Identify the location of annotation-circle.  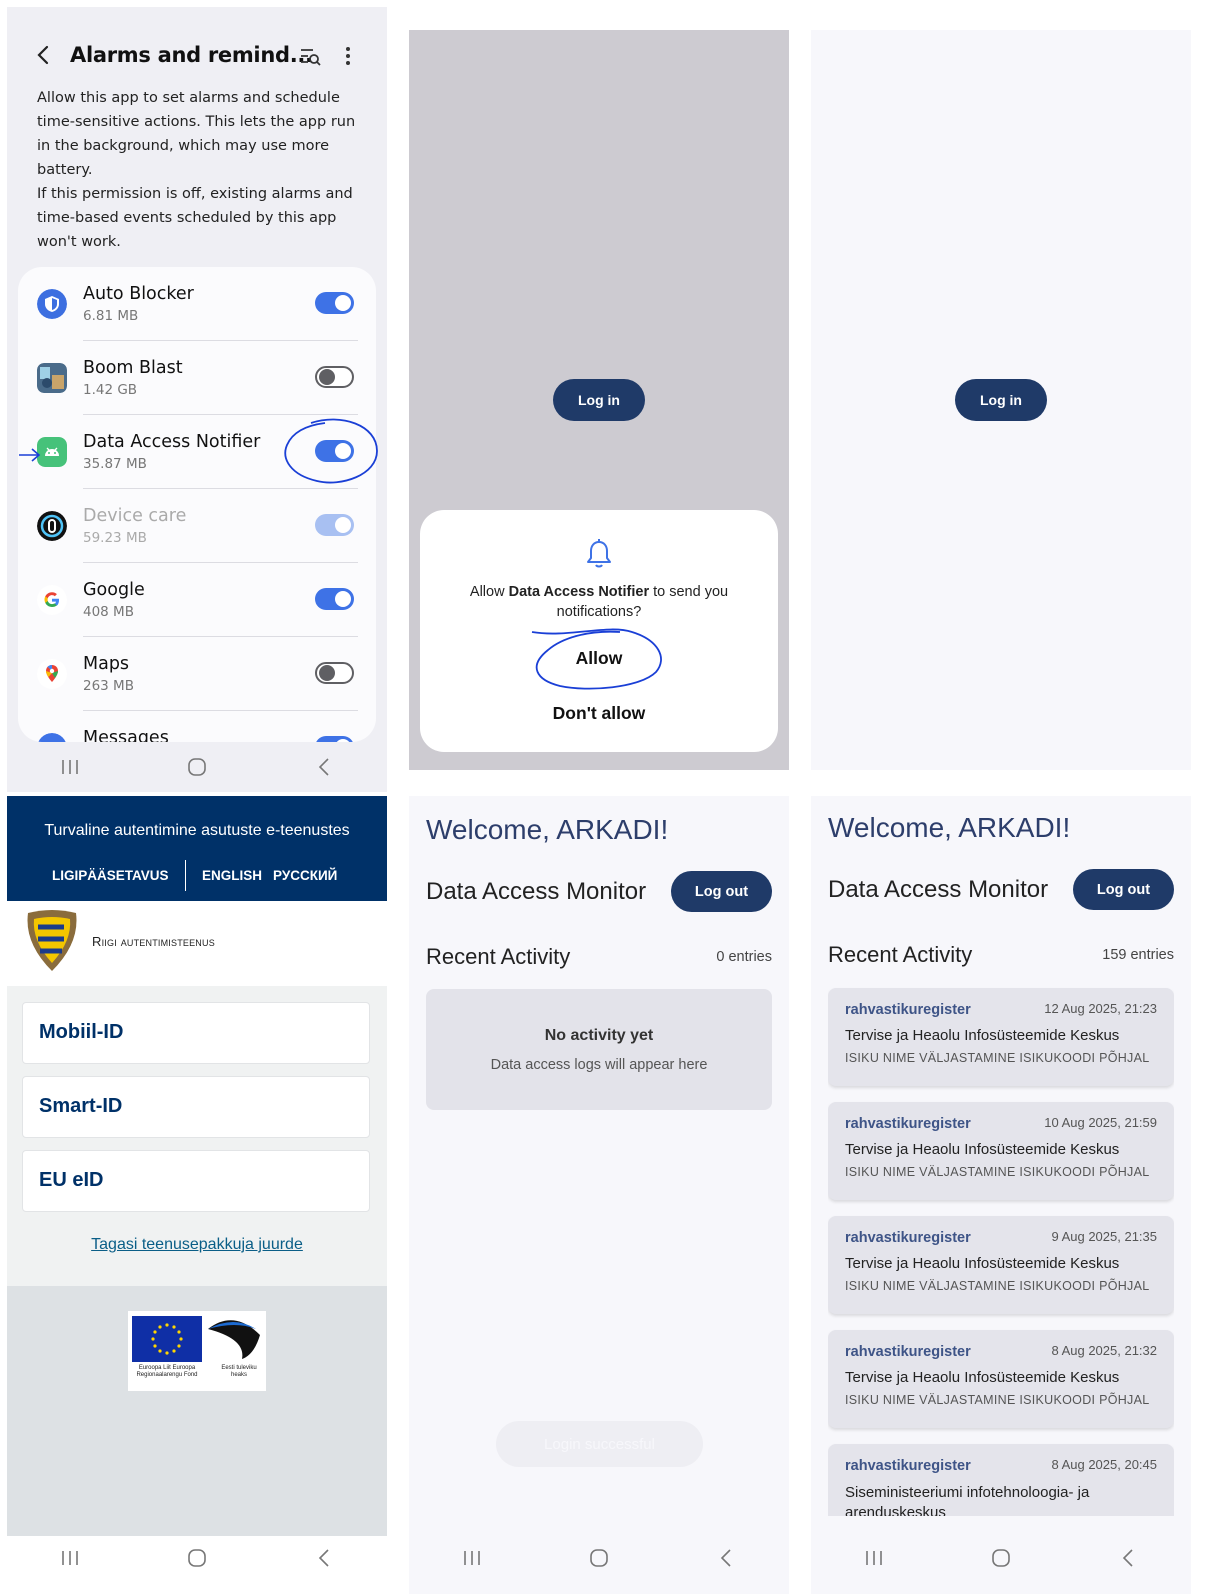
(596, 659).